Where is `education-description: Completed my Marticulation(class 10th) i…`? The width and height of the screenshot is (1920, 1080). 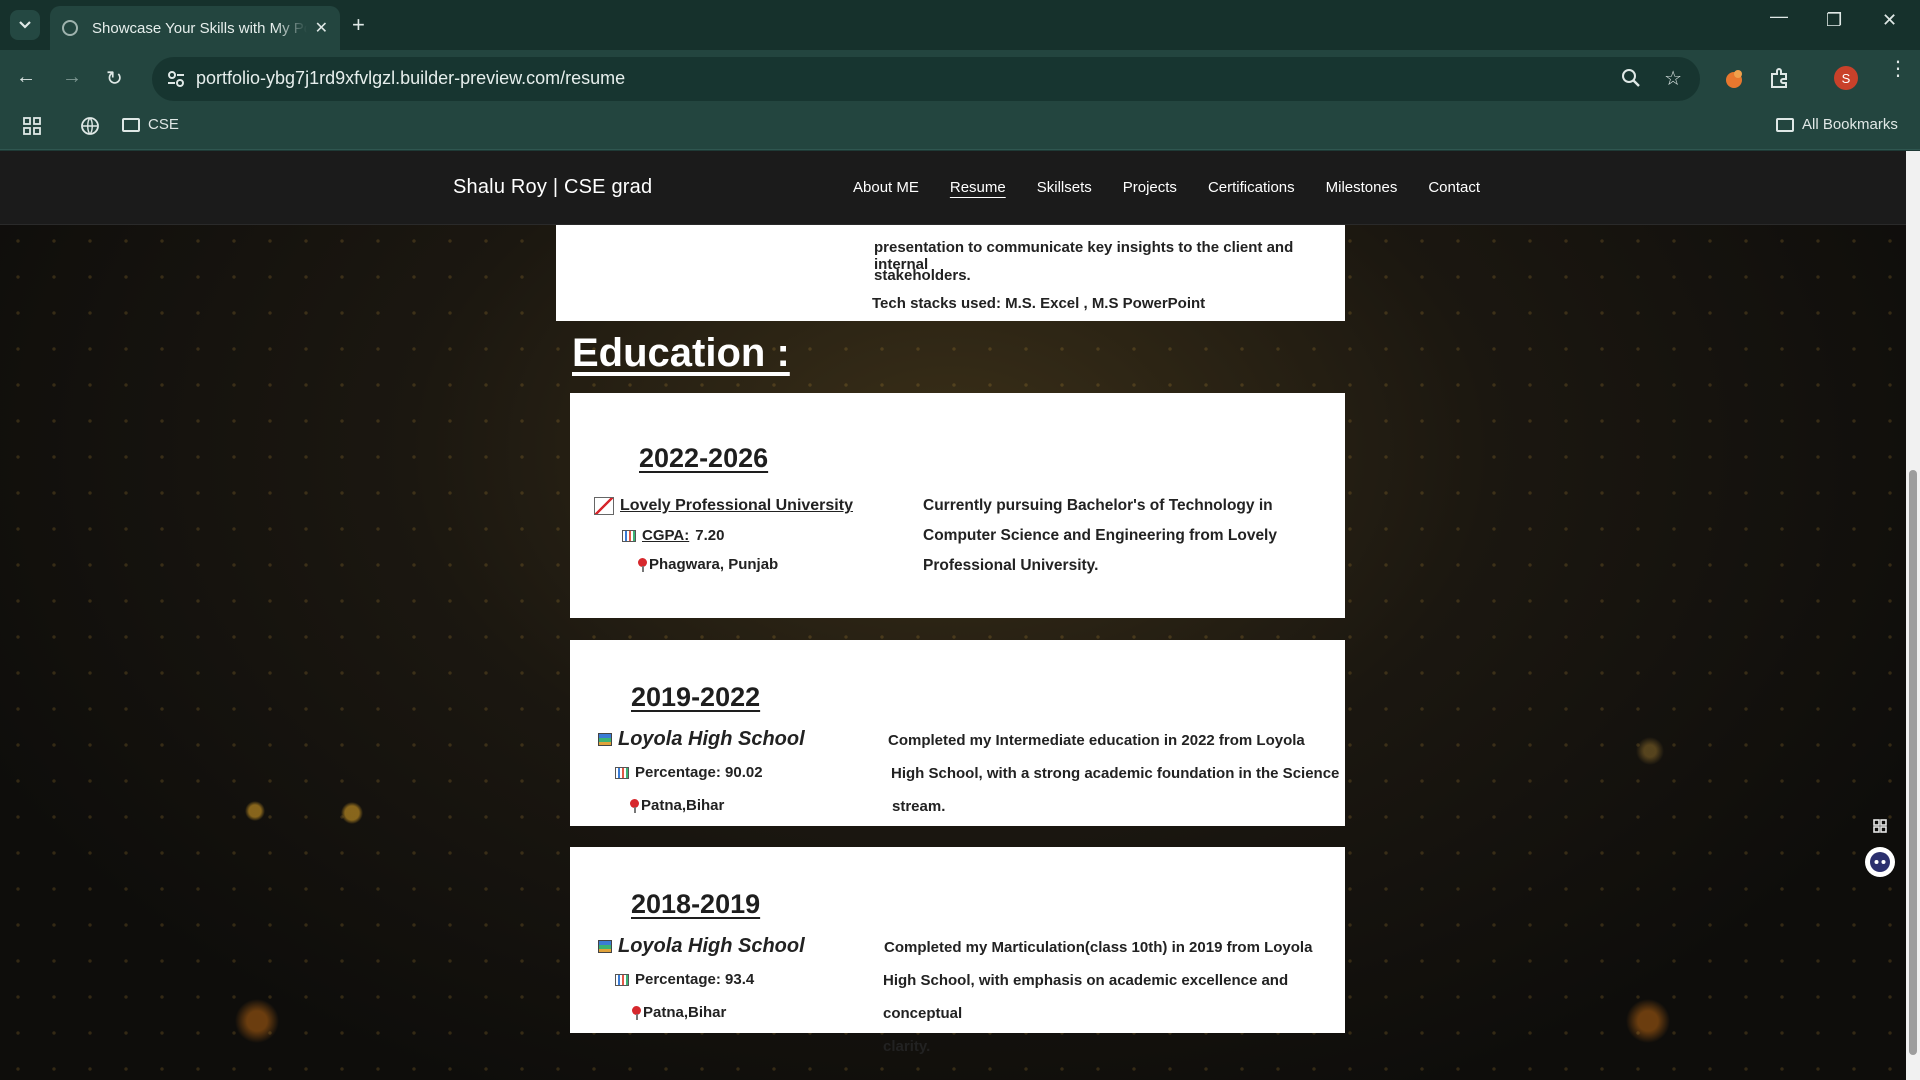
education-description: Completed my Marticulation(class 10th) i… is located at coordinates (1114, 997).